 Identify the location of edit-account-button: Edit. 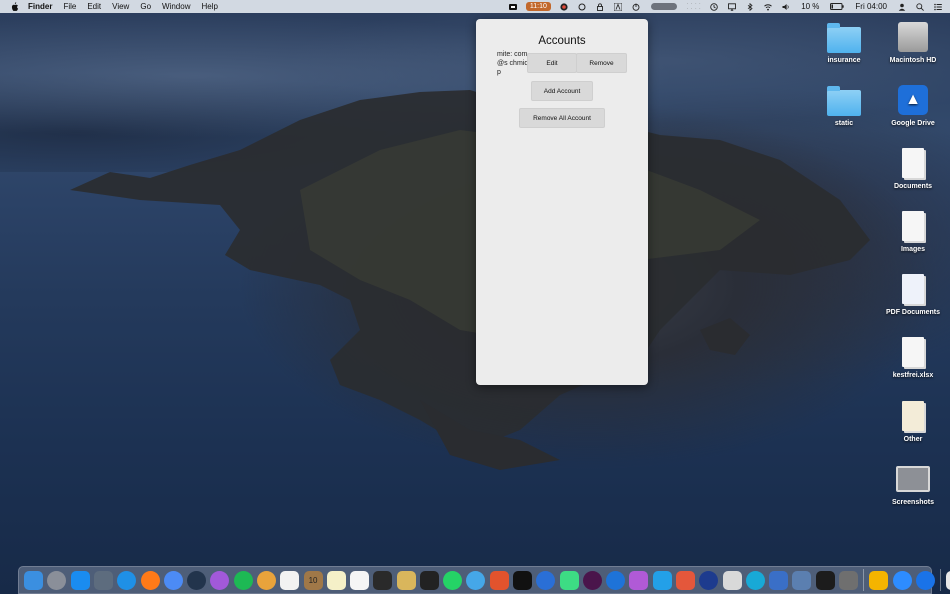
(552, 63).